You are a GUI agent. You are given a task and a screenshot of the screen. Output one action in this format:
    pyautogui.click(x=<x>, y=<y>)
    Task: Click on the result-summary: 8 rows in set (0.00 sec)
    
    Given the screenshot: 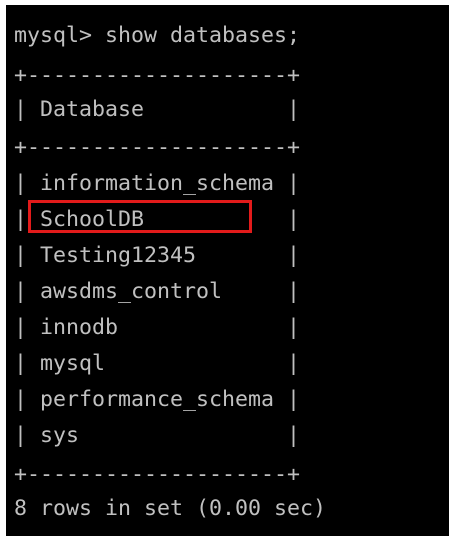 What is the action you would take?
    pyautogui.click(x=170, y=508)
    